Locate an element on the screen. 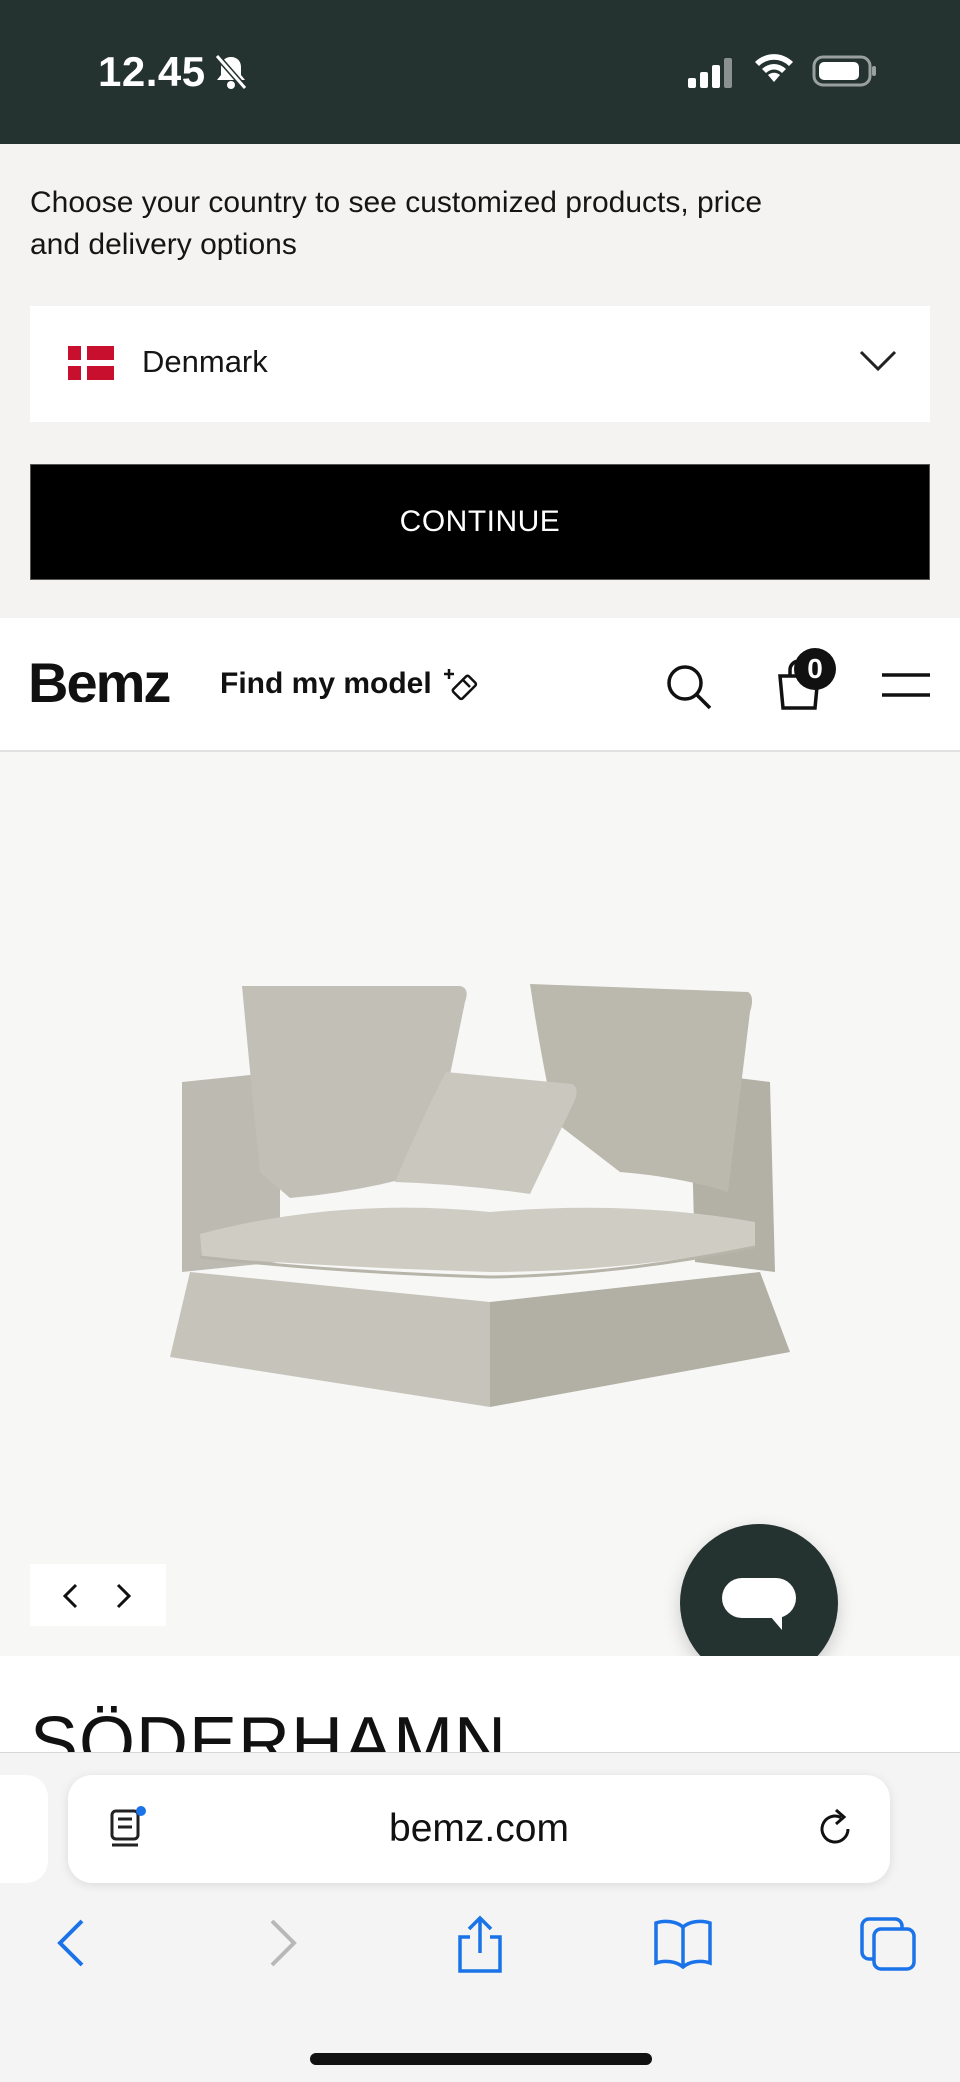 The image size is (960, 2082). previous-tab-preview is located at coordinates (24, 1829).